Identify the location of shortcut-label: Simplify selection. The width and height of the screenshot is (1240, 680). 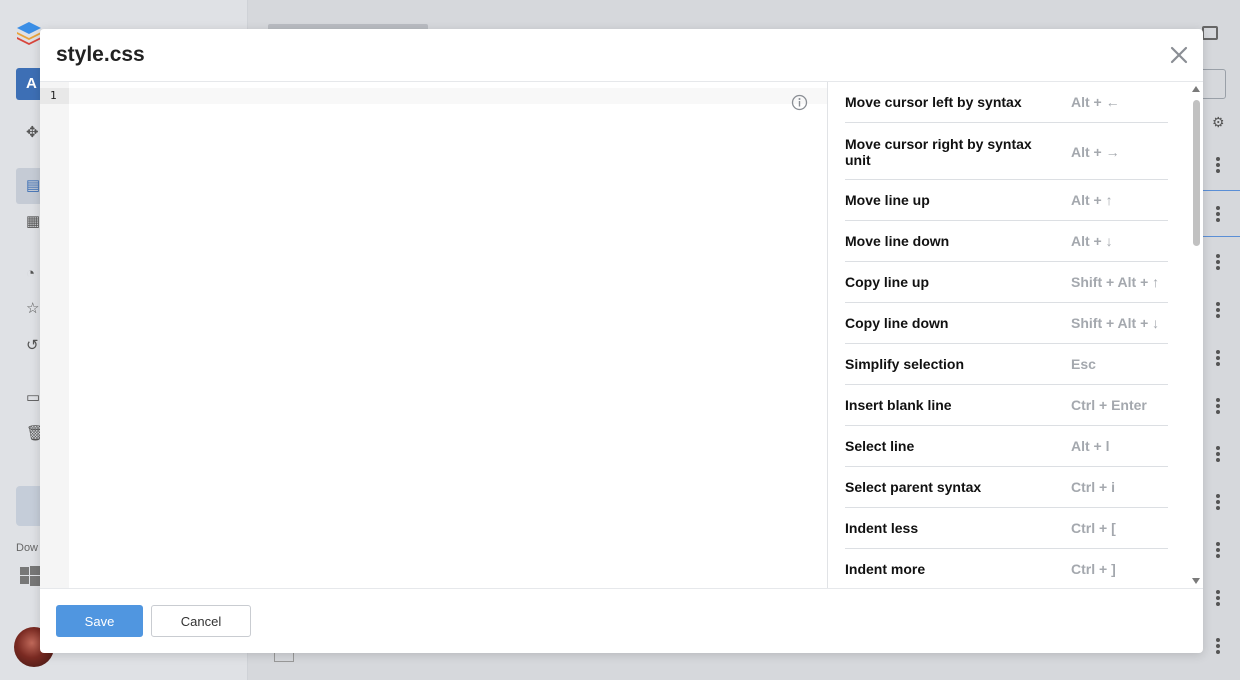
(905, 364).